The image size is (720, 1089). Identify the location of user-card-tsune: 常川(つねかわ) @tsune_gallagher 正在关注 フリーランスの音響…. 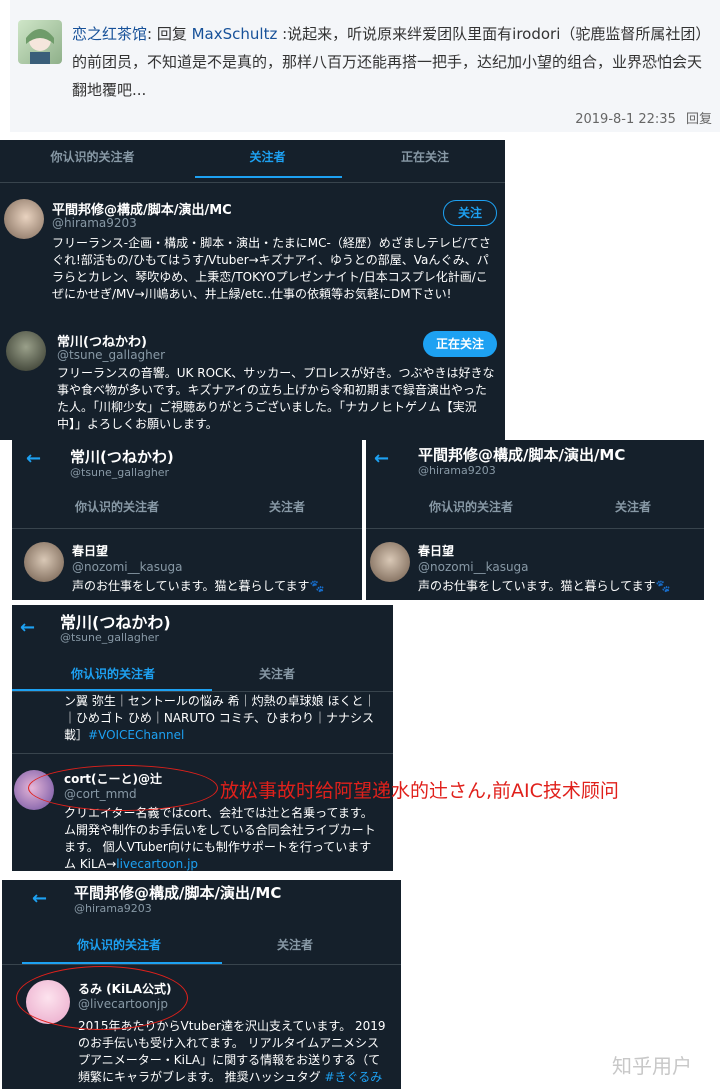
(252, 382).